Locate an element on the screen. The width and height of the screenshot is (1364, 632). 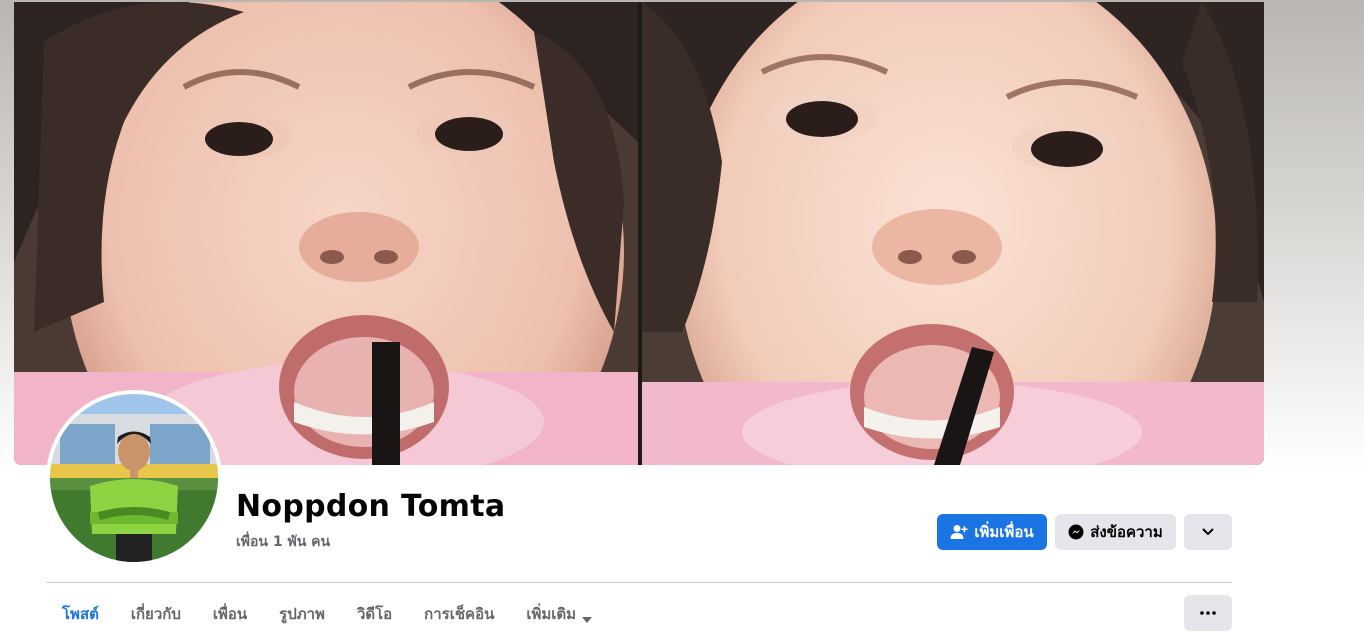
tab-label: รูปภาพ is located at coordinates (302, 614).